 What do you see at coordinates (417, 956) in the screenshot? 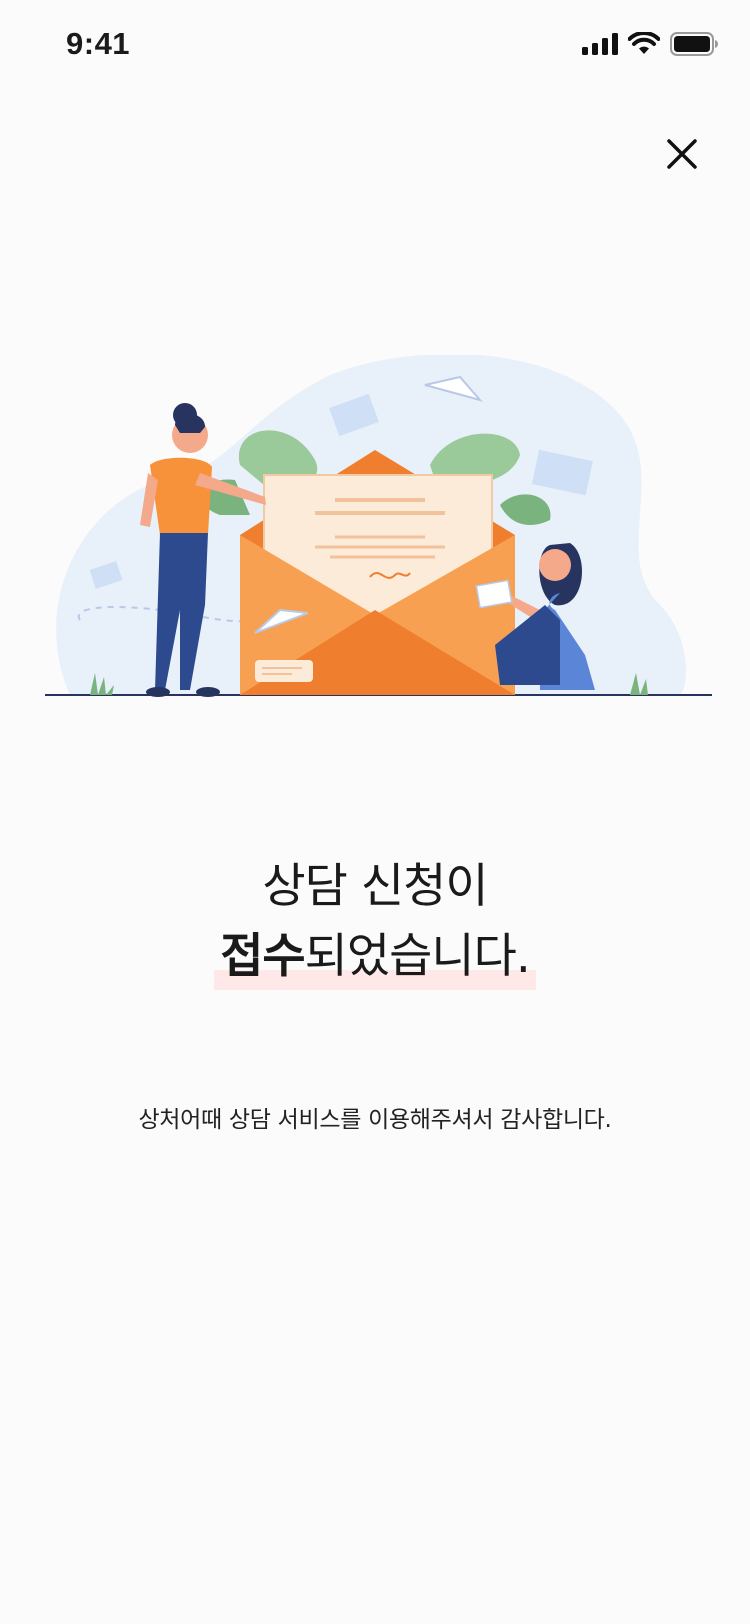
I see `title-rest-text: 되었습니다.` at bounding box center [417, 956].